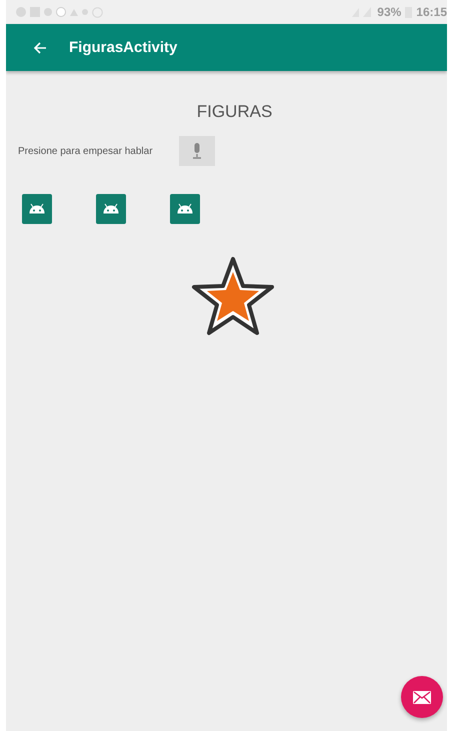  Describe the element at coordinates (48, 12) in the screenshot. I see `dot-icon` at that location.